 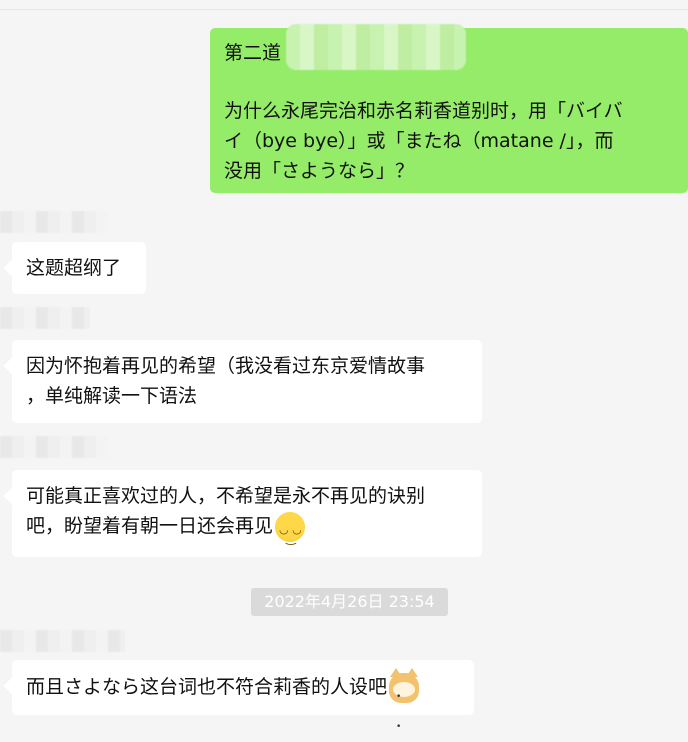 I want to click on message-timestamp: 2022年4月26日 23:54, so click(x=349, y=602).